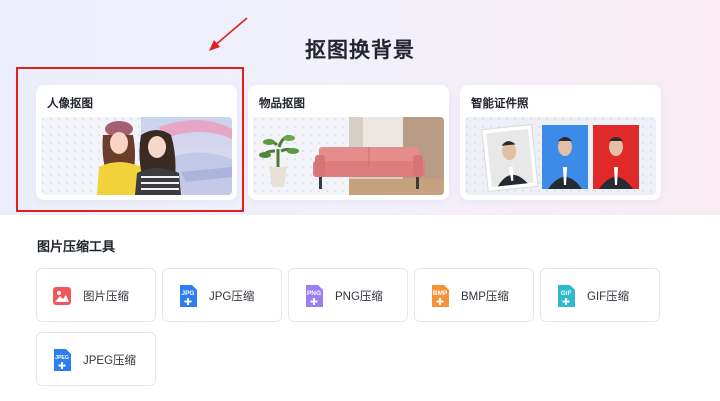  I want to click on jpeg-file-icon: JPEG, so click(62, 360).